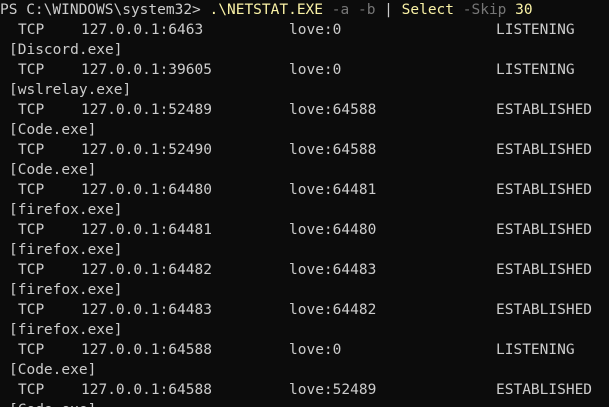 Image resolution: width=609 pixels, height=407 pixels. I want to click on command-param-b: -b, so click(366, 10).